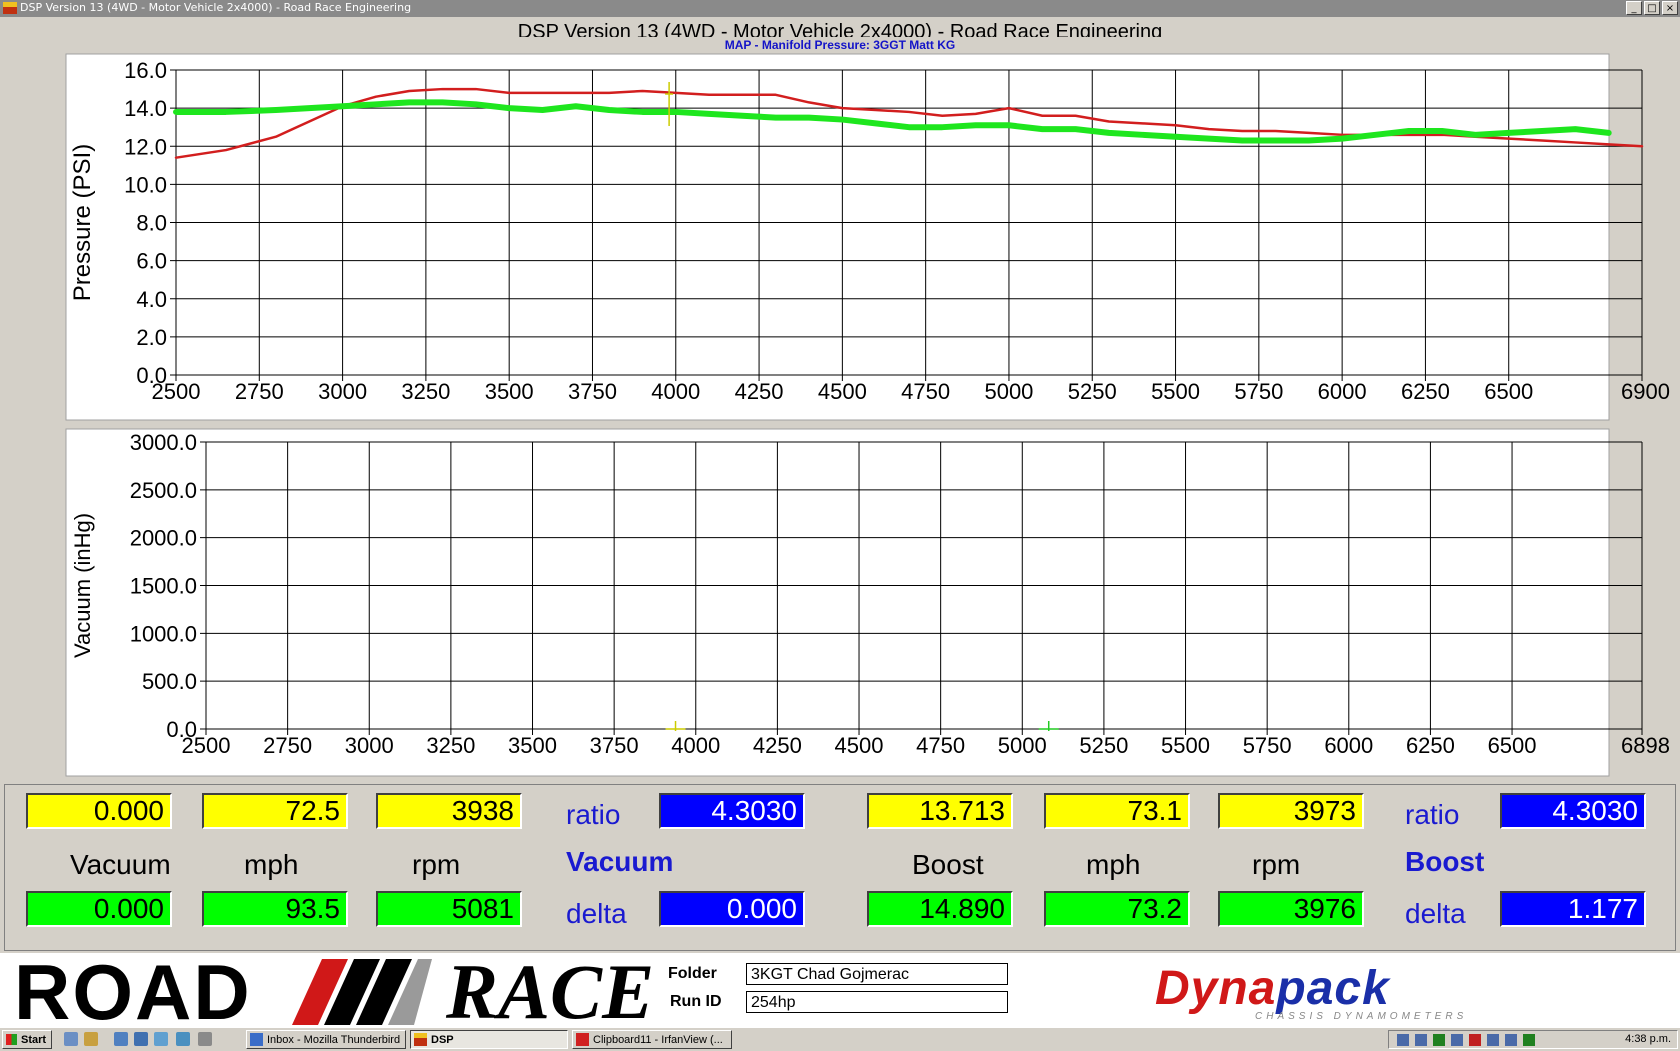  I want to click on vacuum-bottom-mph-field: 93.5, so click(275, 909).